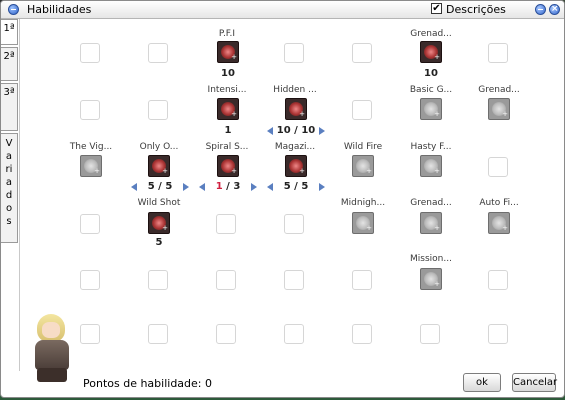 The height and width of the screenshot is (400, 565). I want to click on skill-icon-magazine: +, so click(296, 166).